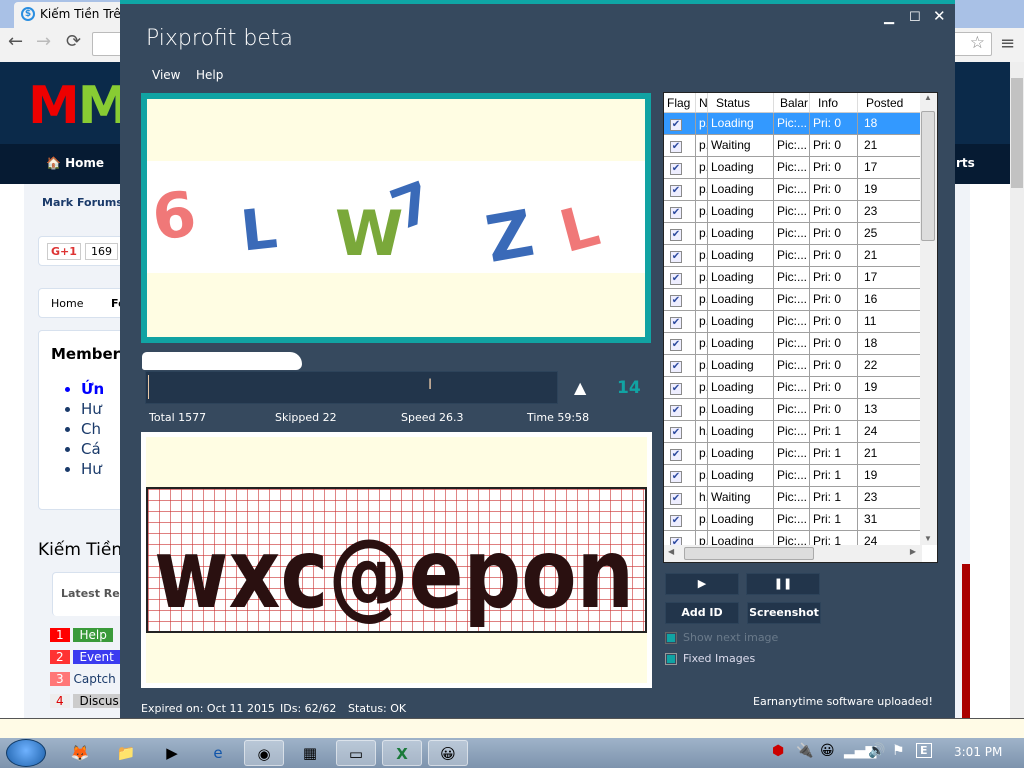 This screenshot has width=1024, height=768. What do you see at coordinates (172, 753) in the screenshot?
I see `media-player-icon: ▶` at bounding box center [172, 753].